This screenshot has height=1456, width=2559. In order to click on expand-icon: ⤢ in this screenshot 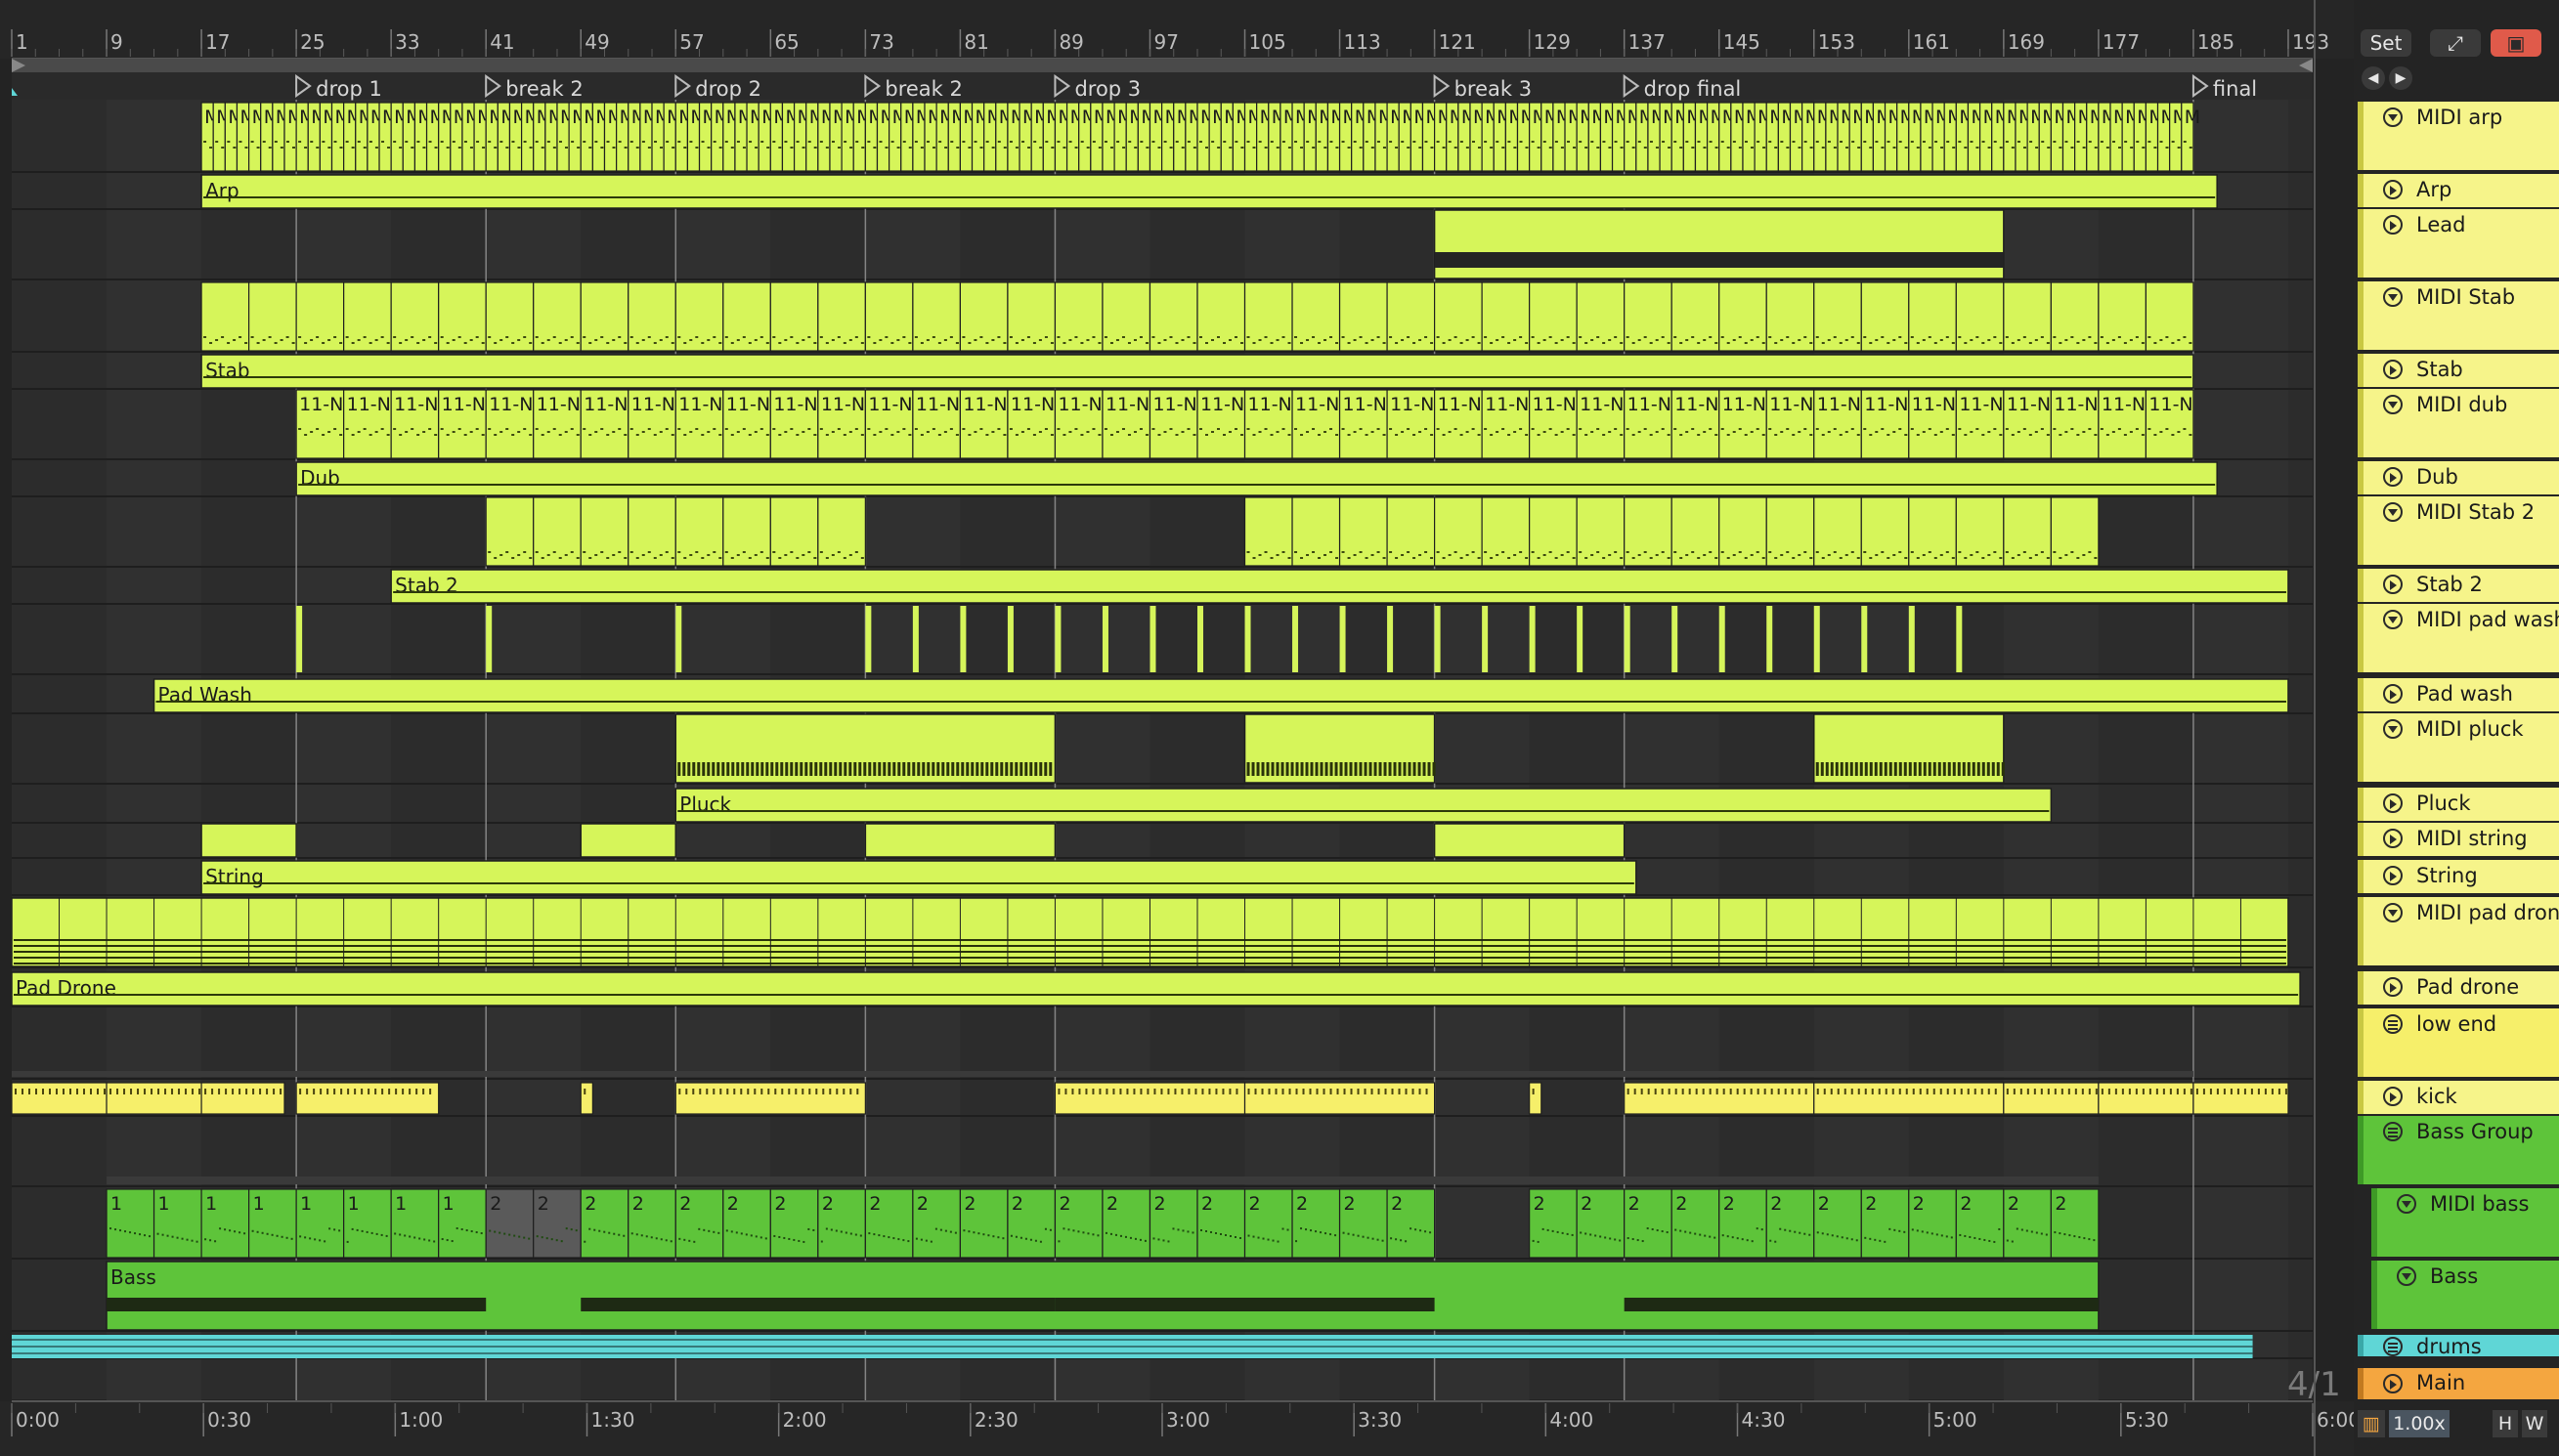, I will do `click(2456, 43)`.